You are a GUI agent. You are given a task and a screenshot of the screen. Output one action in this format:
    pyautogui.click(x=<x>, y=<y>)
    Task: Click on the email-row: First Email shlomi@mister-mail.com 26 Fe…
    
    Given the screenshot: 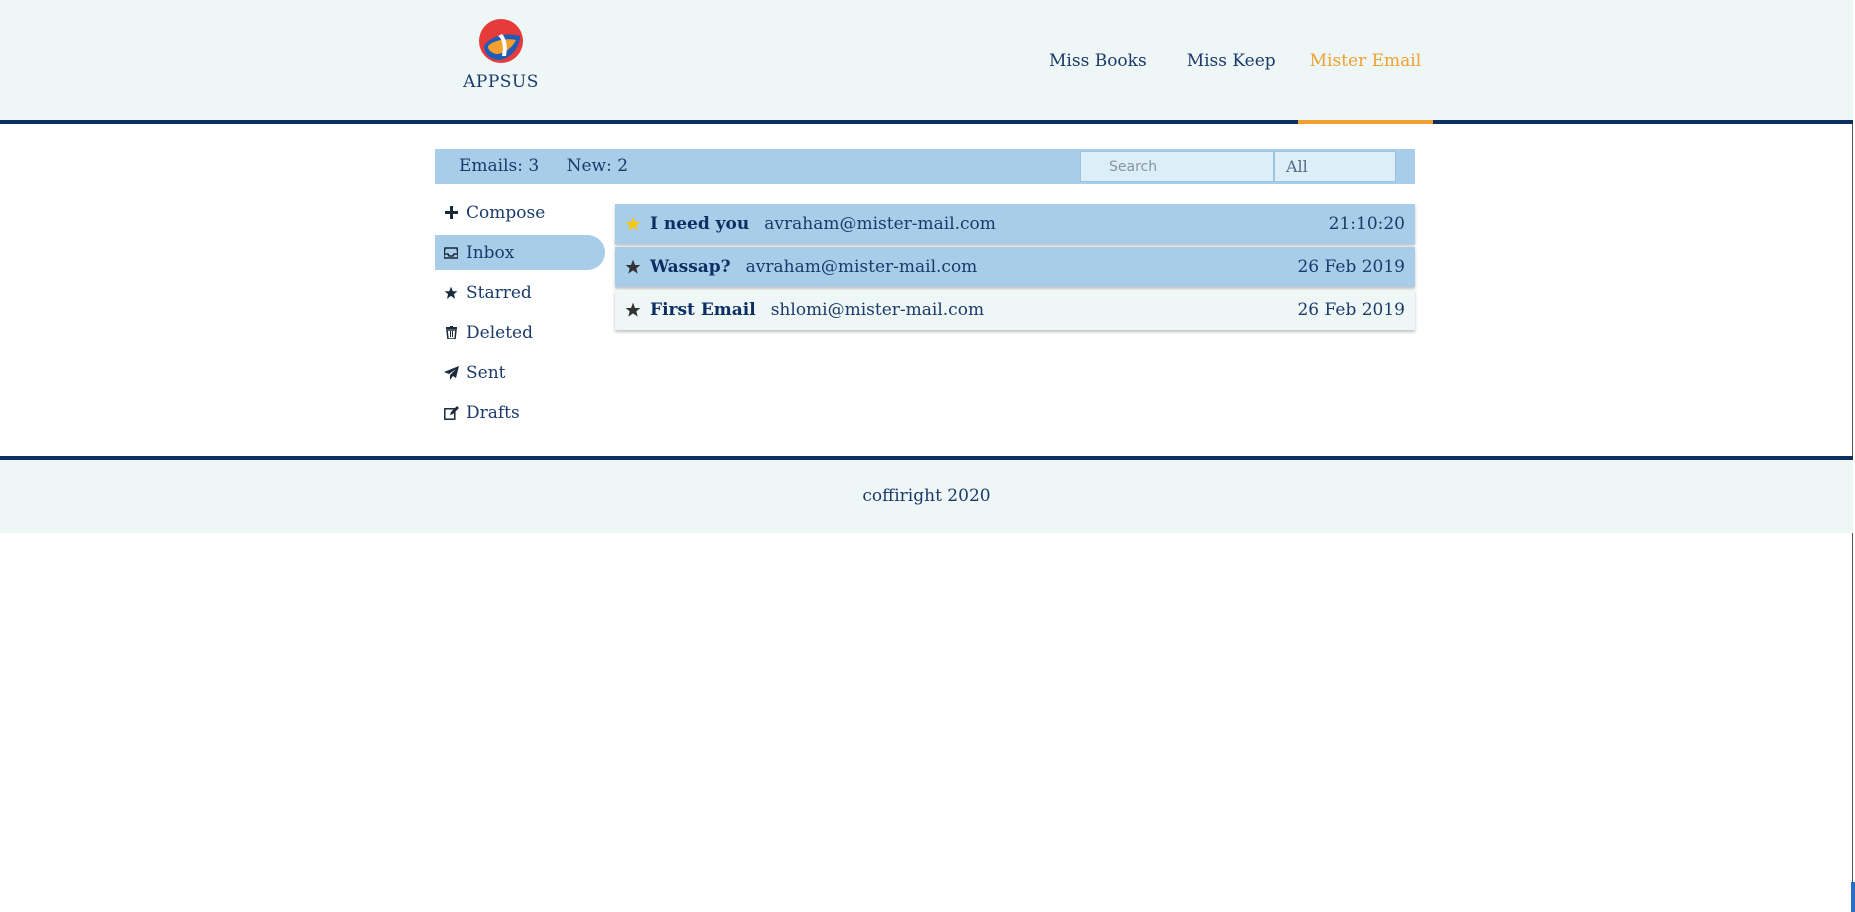 What is the action you would take?
    pyautogui.click(x=1015, y=310)
    